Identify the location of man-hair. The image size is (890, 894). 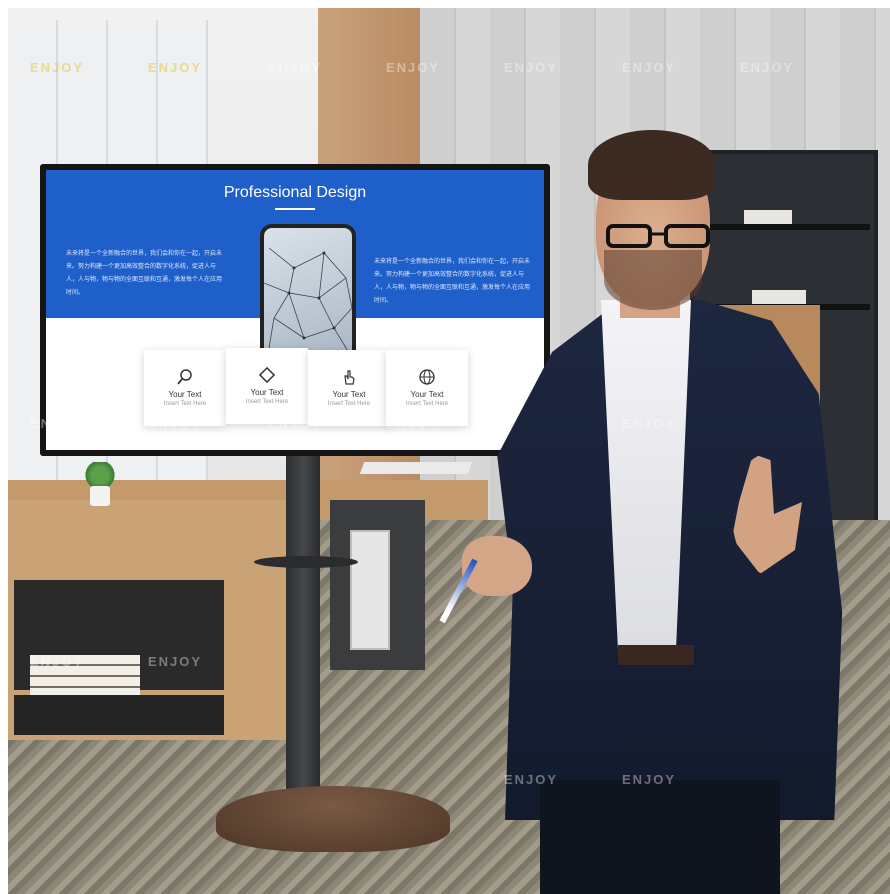
(652, 165).